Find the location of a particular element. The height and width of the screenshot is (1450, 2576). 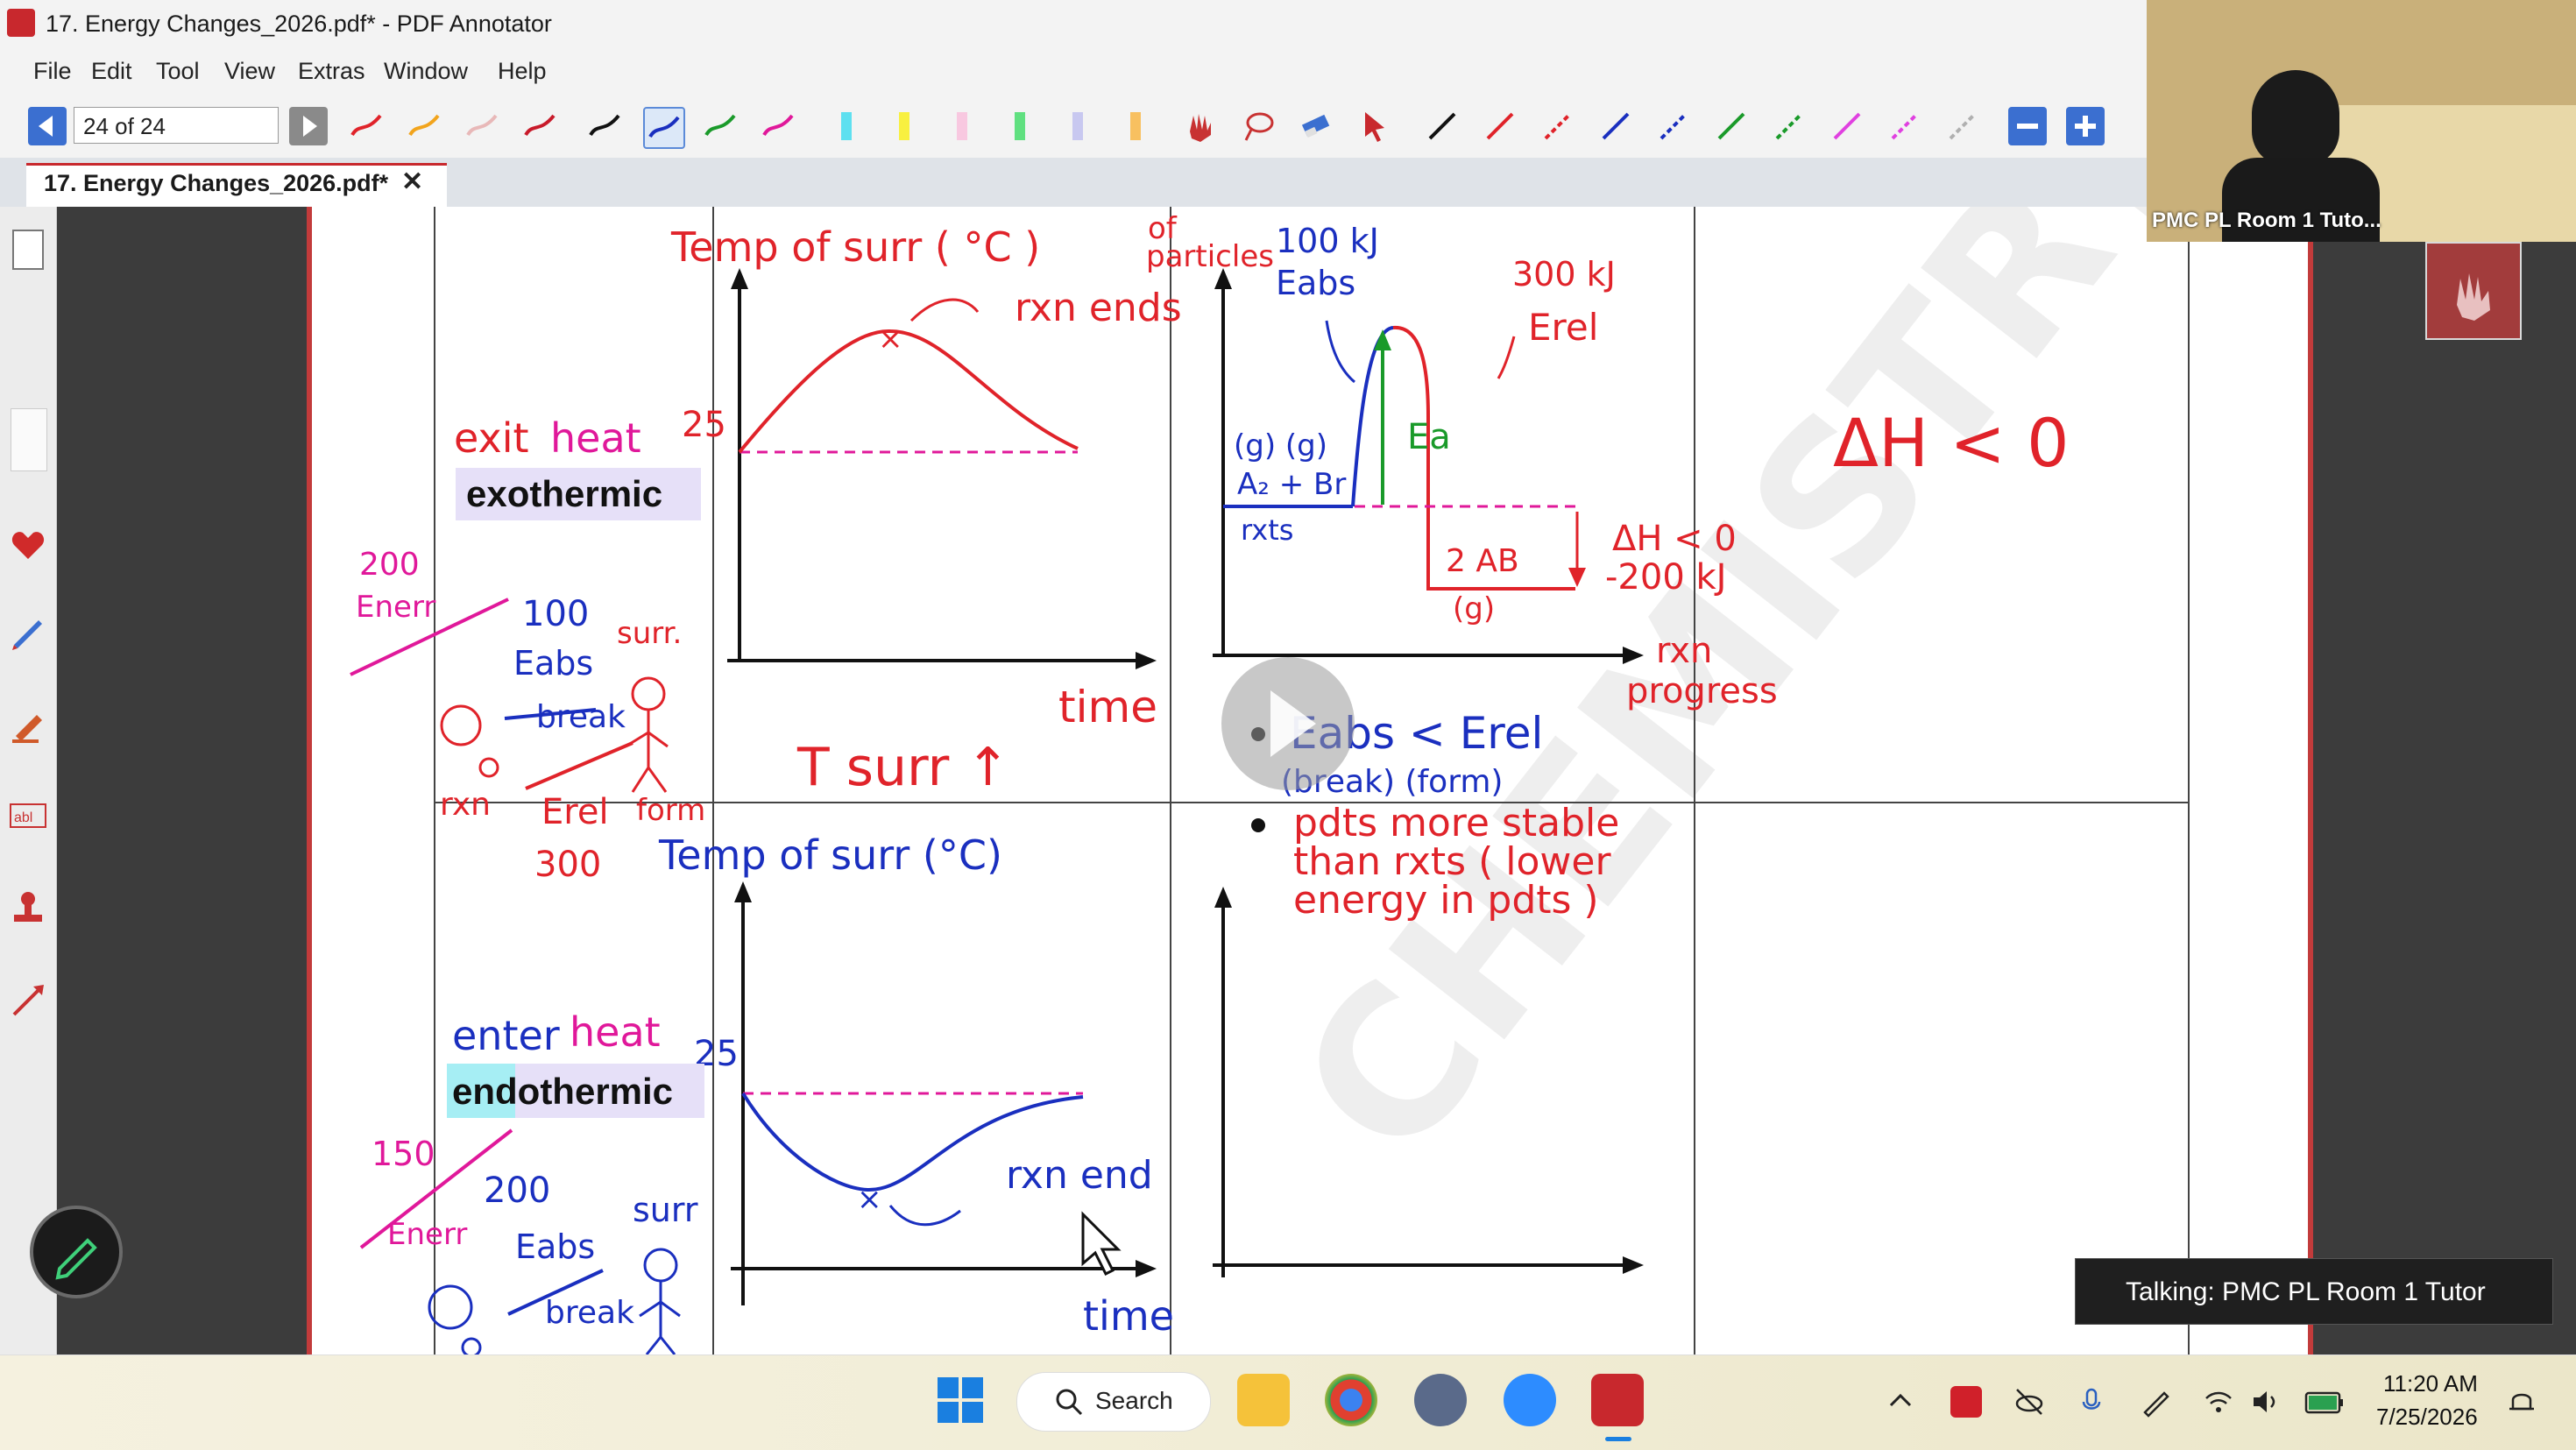

select-tool is located at coordinates (1374, 126).